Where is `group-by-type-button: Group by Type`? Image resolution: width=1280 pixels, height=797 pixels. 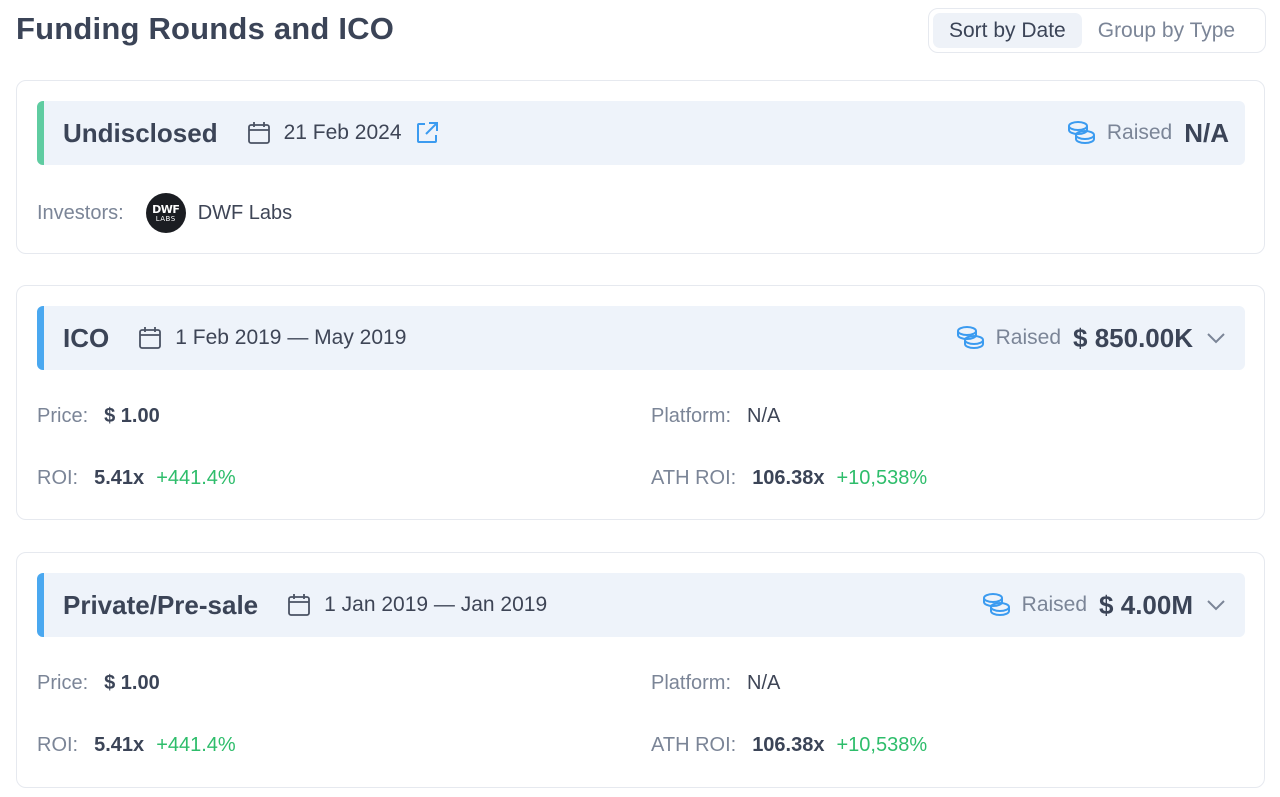
group-by-type-button: Group by Type is located at coordinates (1166, 30).